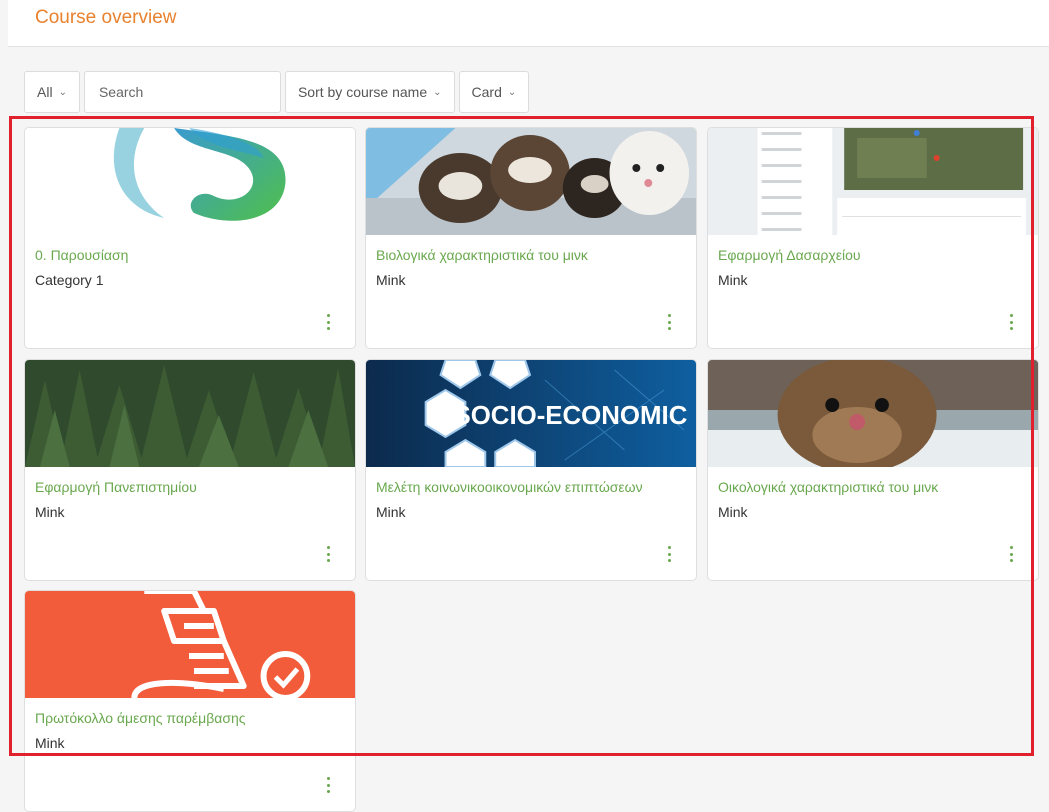 The height and width of the screenshot is (812, 1049). Describe the element at coordinates (69, 280) in the screenshot. I see `course-category: Category 1` at that location.